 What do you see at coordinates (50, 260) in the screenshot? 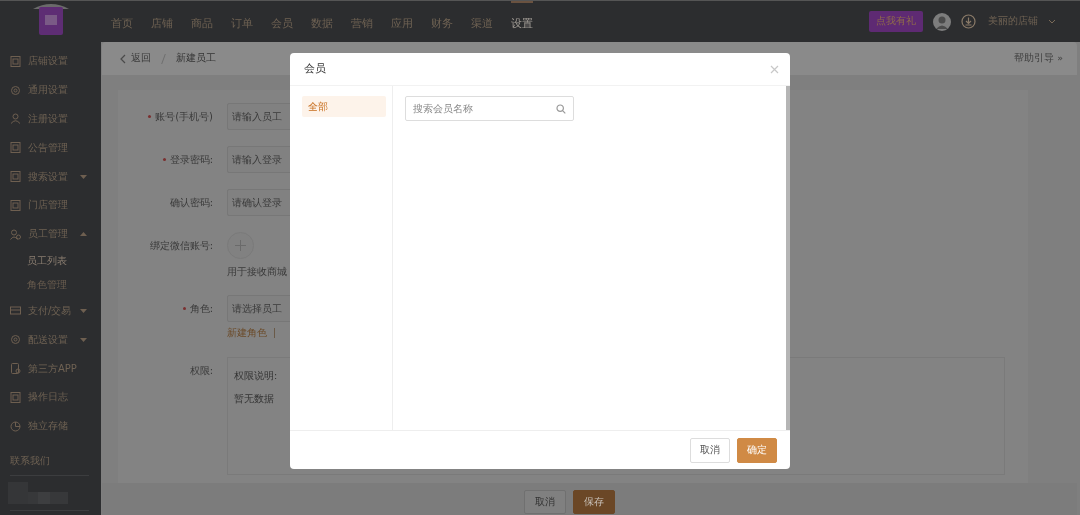
I see `sidebar-subitem: 员工列表` at bounding box center [50, 260].